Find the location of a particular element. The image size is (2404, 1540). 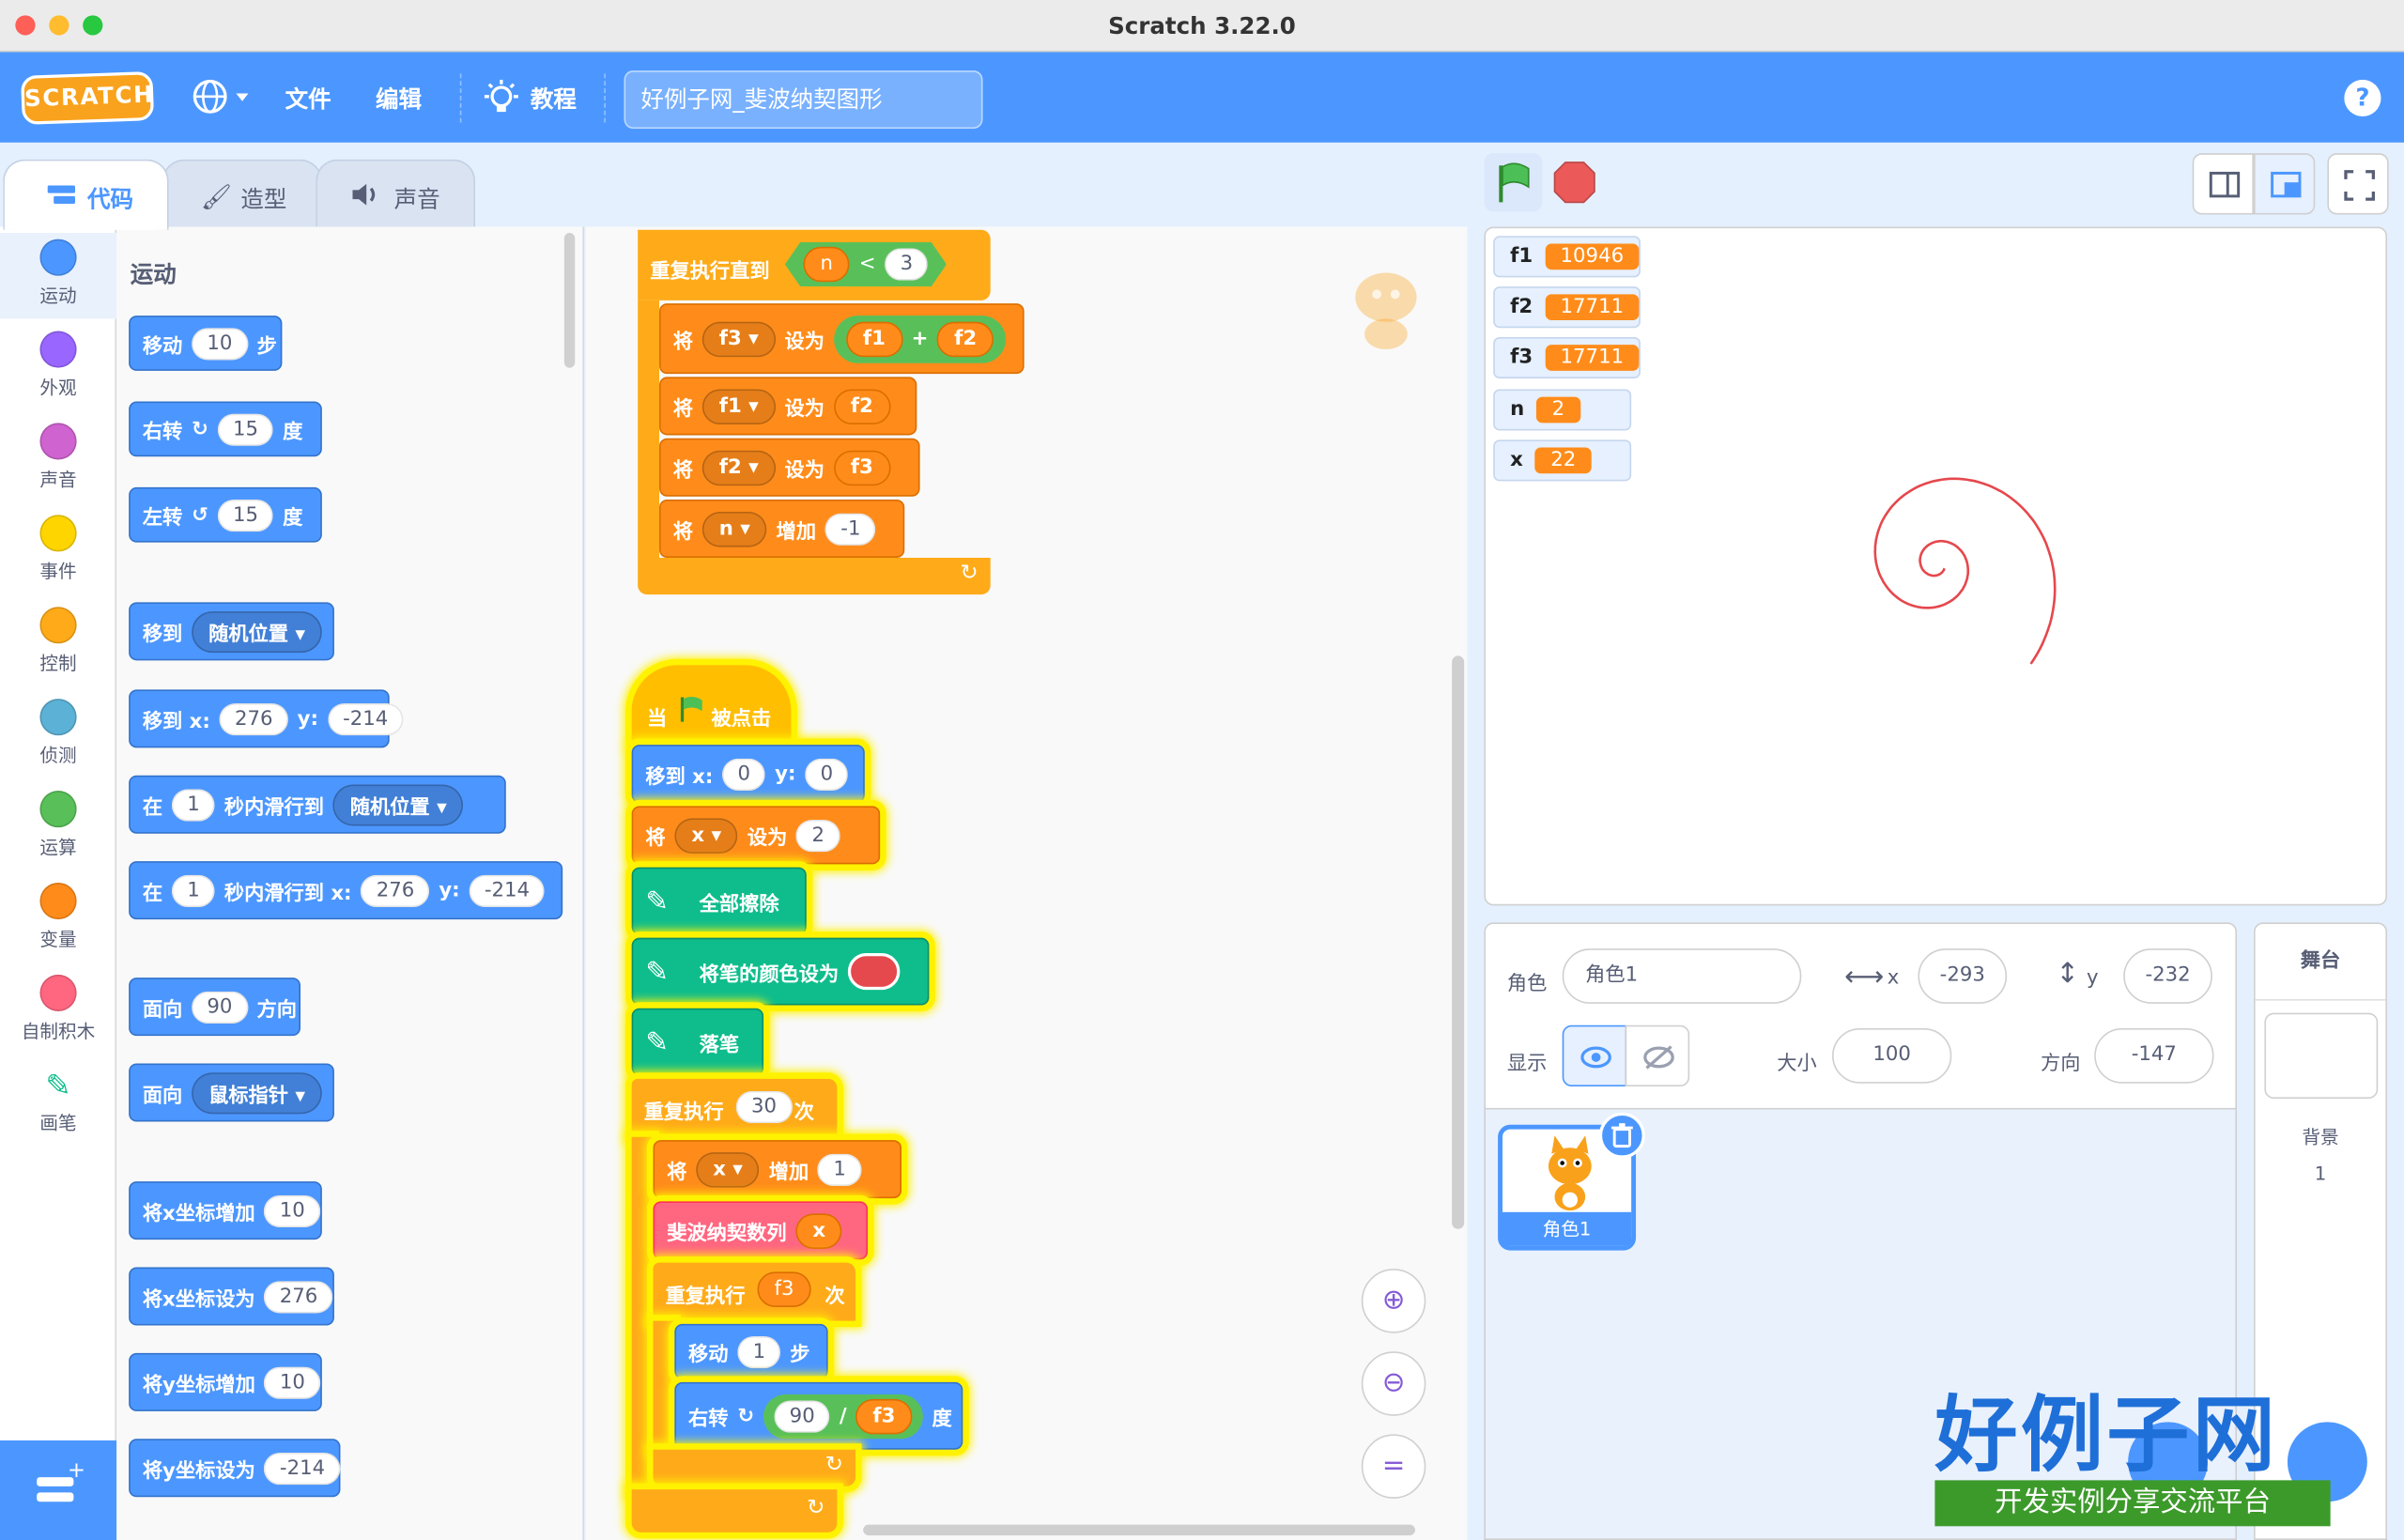

set-x-input: 276 is located at coordinates (298, 1296).